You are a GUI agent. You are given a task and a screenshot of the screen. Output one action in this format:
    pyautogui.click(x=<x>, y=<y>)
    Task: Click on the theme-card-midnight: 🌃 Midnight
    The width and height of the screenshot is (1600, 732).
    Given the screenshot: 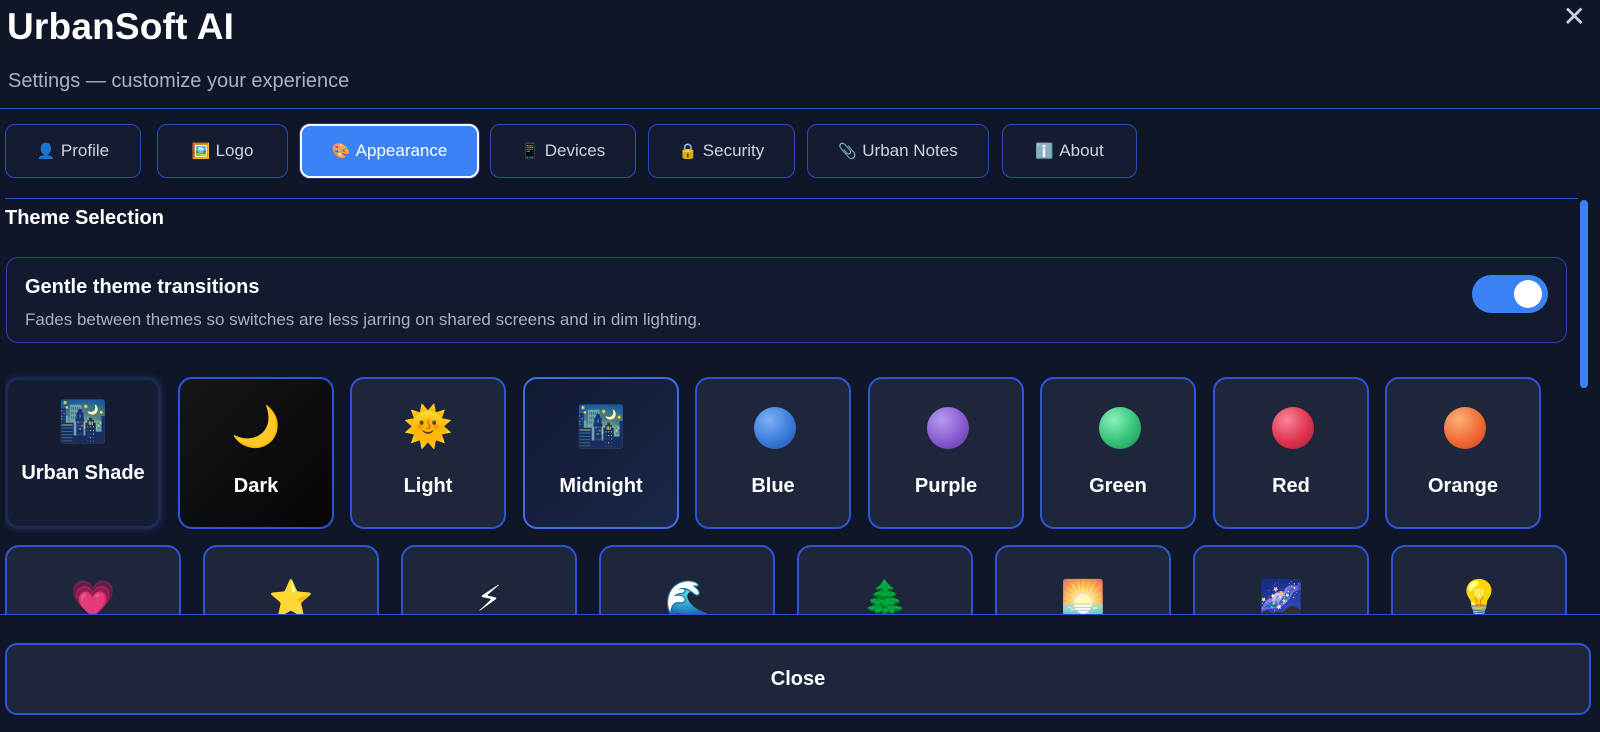 What is the action you would take?
    pyautogui.click(x=601, y=453)
    